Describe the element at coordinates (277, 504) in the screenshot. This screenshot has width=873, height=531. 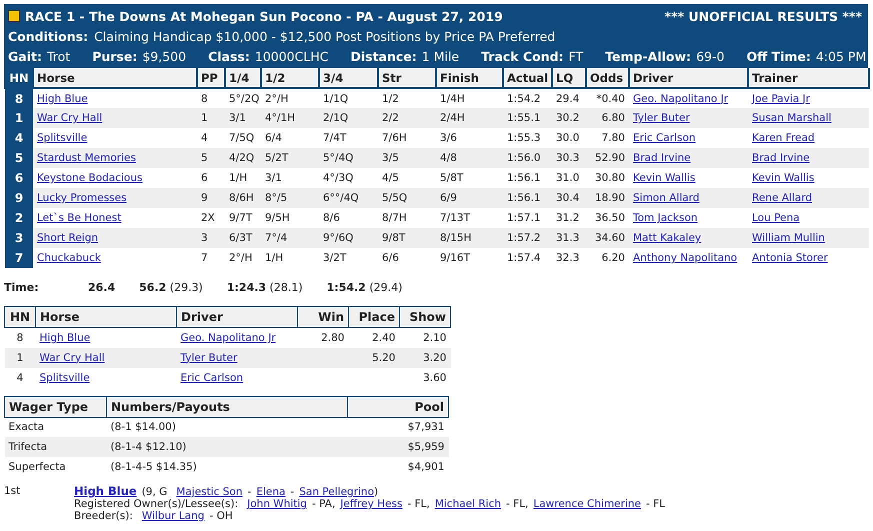
I see `owner-link: John Whitig` at that location.